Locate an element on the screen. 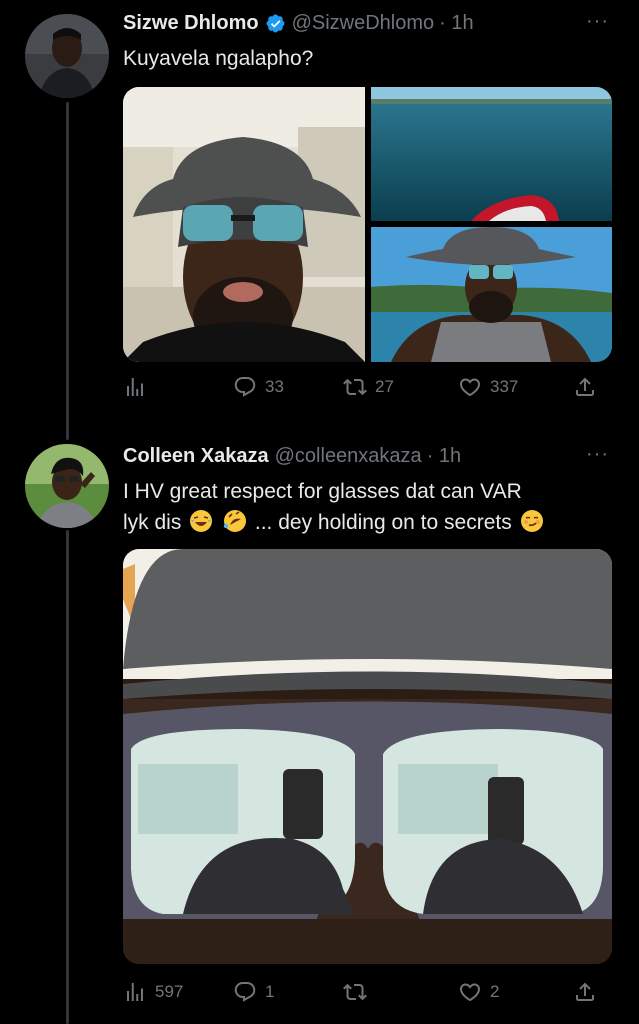 Image resolution: width=639 pixels, height=1024 pixels. tweet-actions: 33 27 337 is located at coordinates (363, 390).